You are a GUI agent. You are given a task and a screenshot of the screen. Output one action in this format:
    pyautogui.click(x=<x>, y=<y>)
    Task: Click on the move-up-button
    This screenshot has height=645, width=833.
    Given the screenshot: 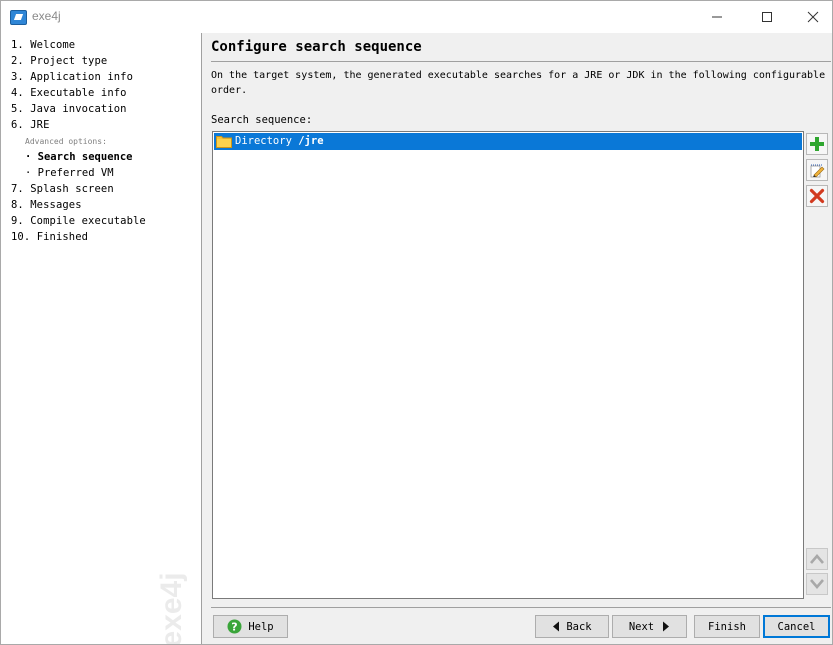 What is the action you would take?
    pyautogui.click(x=817, y=559)
    